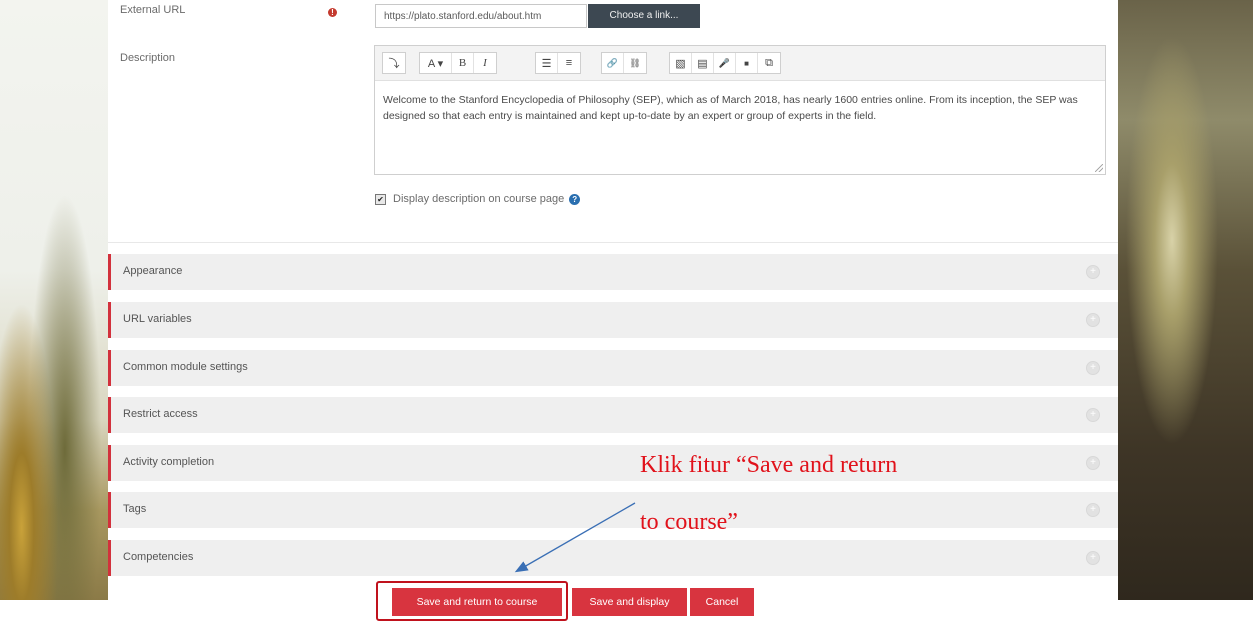  I want to click on annotation-arrow, so click(575, 537).